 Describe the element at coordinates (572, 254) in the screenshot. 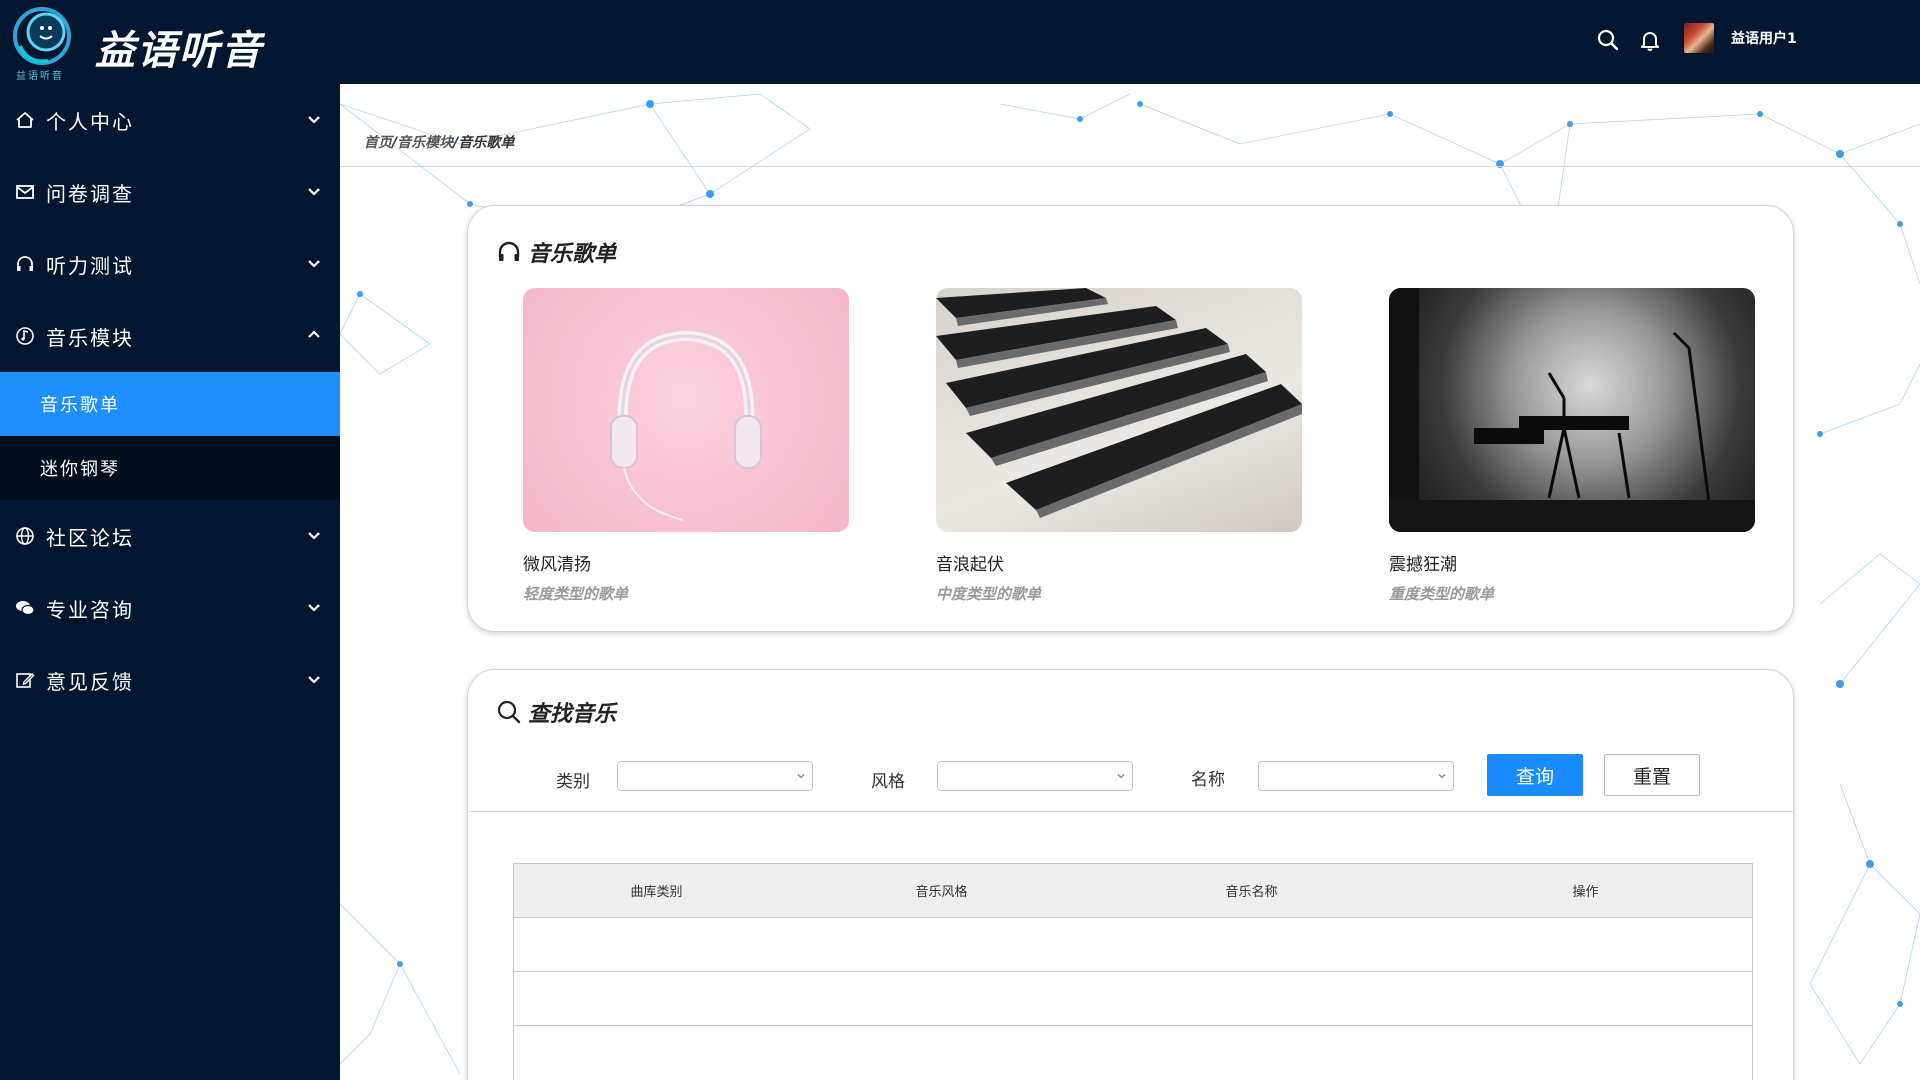

I see `playlist-title-text: 音乐歌单` at that location.